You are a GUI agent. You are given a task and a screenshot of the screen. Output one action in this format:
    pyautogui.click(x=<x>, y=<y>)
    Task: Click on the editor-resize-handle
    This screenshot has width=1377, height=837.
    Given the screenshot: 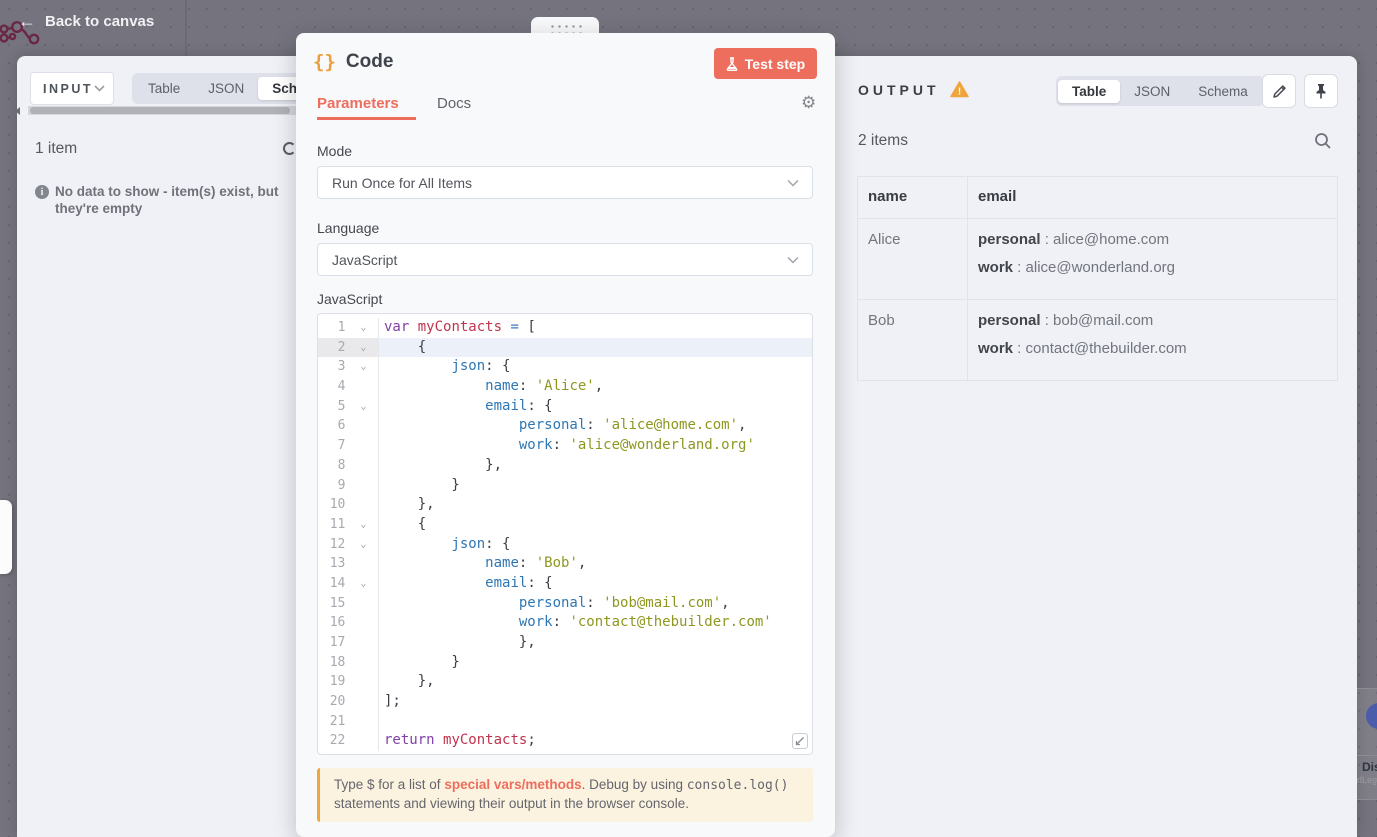 What is the action you would take?
    pyautogui.click(x=800, y=741)
    